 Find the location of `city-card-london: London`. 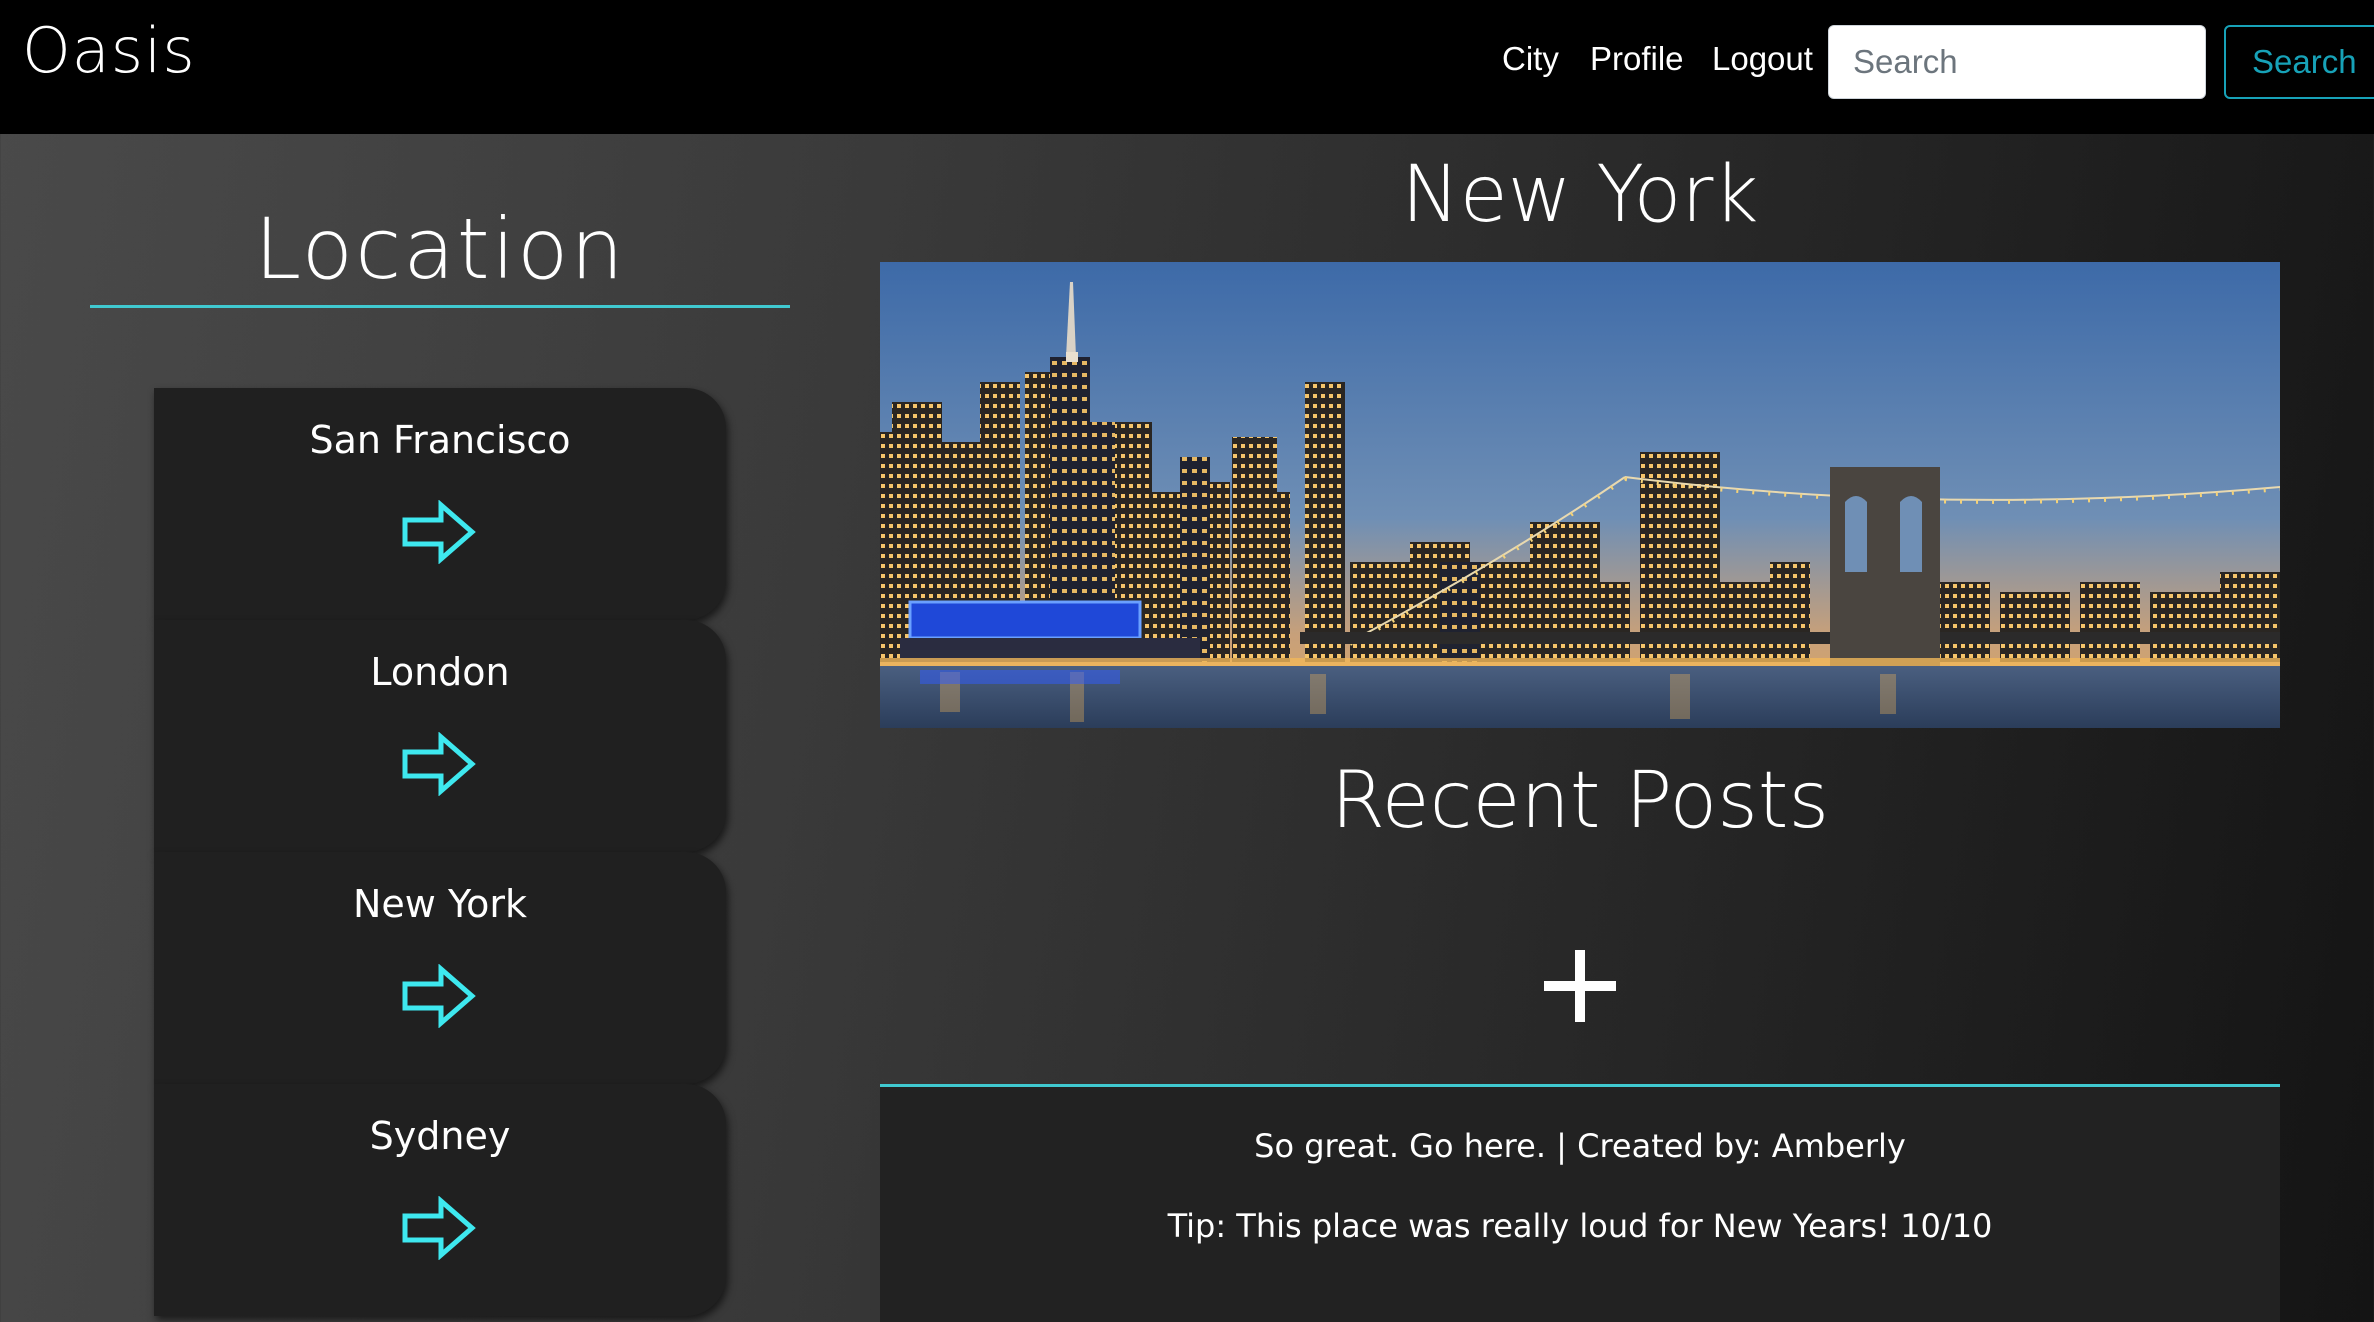

city-card-london: London is located at coordinates (440, 736).